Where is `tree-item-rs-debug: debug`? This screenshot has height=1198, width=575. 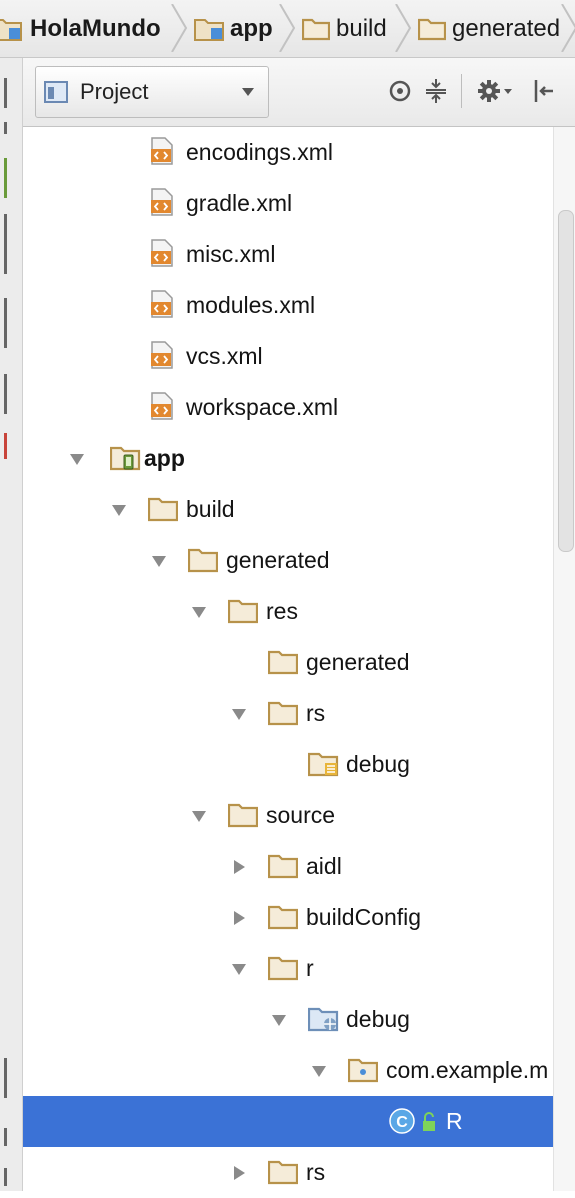
tree-item-rs-debug: debug is located at coordinates (288, 764).